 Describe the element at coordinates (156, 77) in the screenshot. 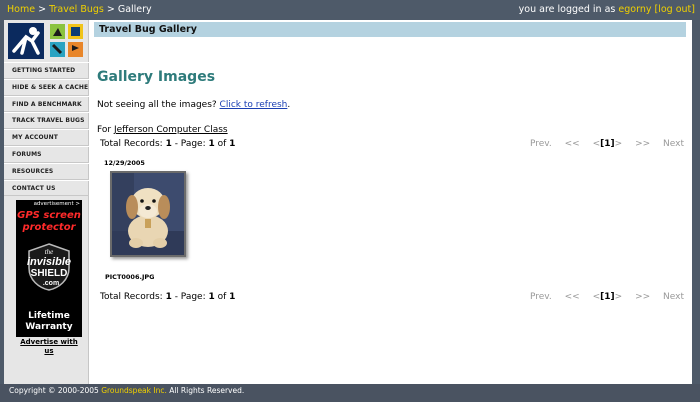

I see `gallery-heading: Gallery Images` at that location.